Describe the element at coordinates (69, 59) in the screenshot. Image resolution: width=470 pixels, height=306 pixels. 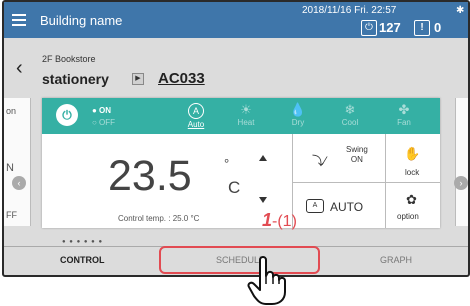
I see `floor-label: 2F Bookstore` at that location.